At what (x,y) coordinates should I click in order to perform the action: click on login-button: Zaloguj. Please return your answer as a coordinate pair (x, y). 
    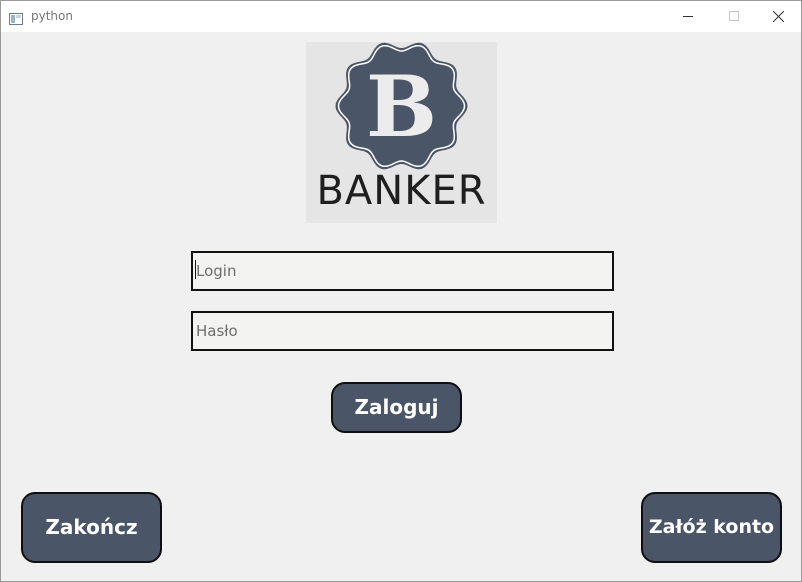
    Looking at the image, I should click on (396, 407).